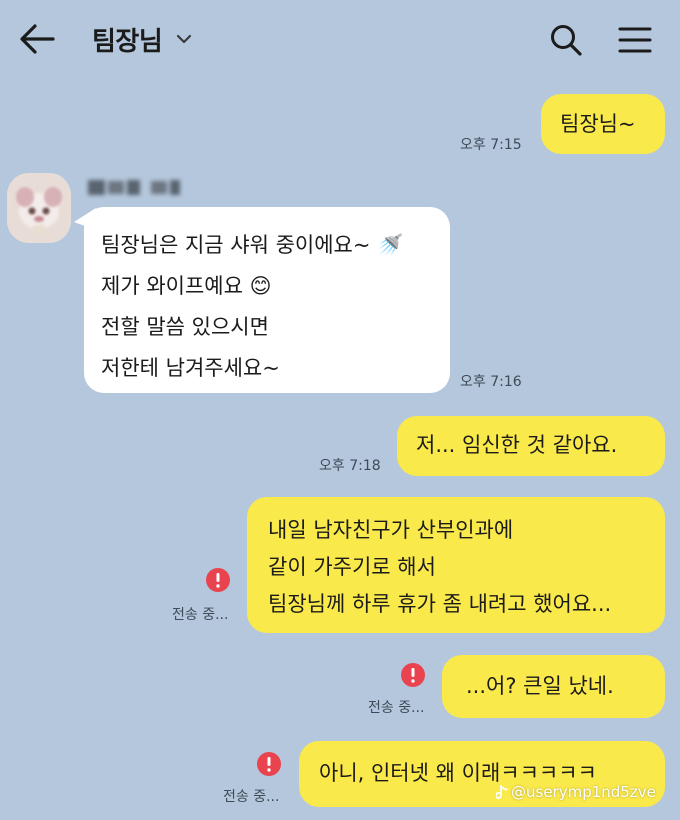 This screenshot has width=680, height=820. What do you see at coordinates (502, 791) in the screenshot?
I see `music-note-icon` at bounding box center [502, 791].